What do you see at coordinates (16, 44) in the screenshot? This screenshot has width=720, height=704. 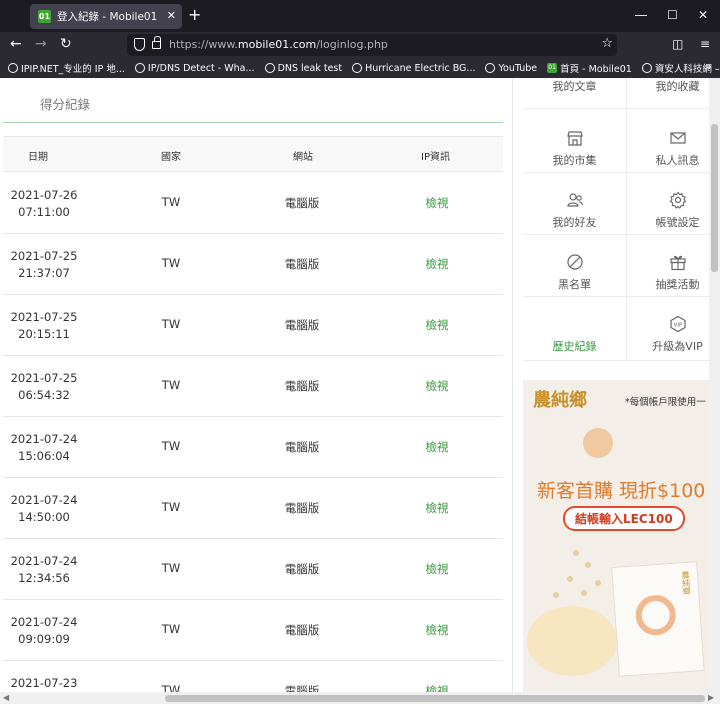 I see `back-arrow-icon: ←` at bounding box center [16, 44].